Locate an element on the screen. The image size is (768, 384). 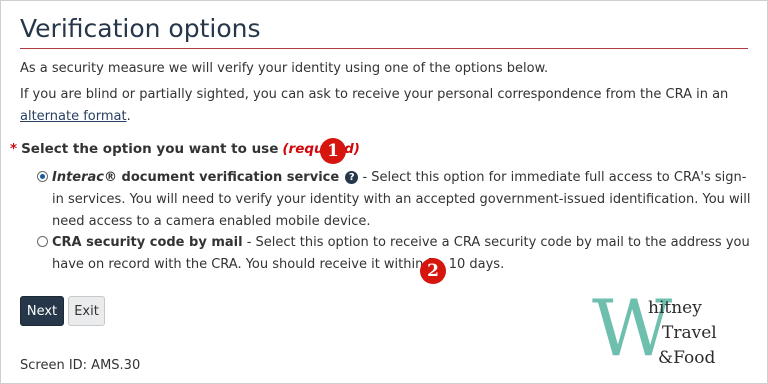
option-mail-title: CRA security code by mail is located at coordinates (147, 242).